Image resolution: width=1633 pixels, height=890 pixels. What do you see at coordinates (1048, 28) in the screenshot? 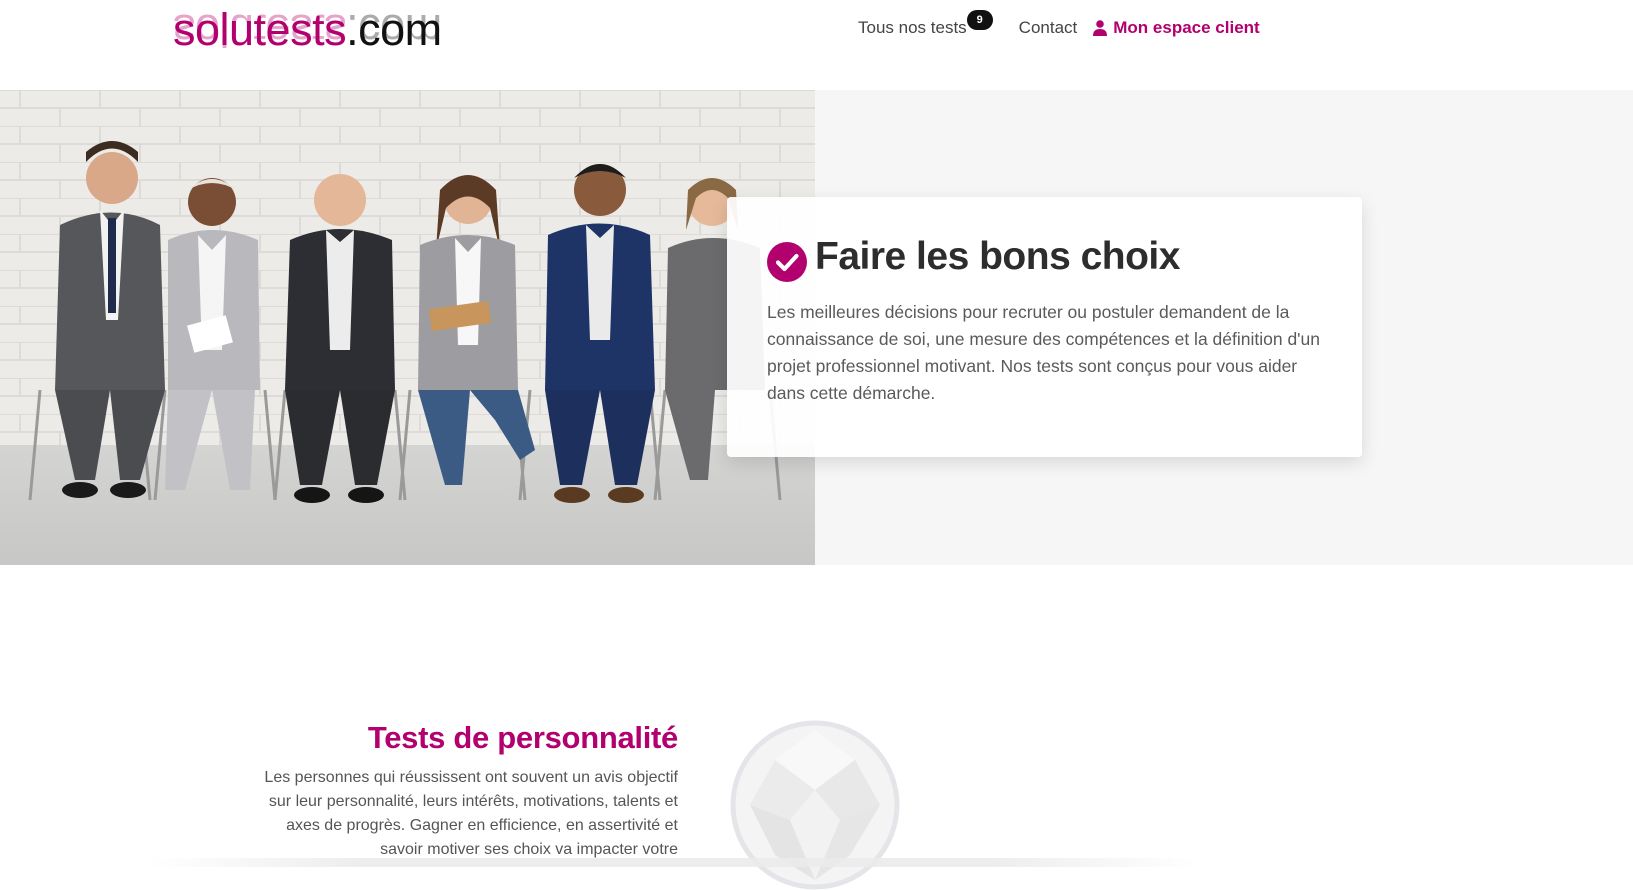
I see `nav-contact: Contact` at bounding box center [1048, 28].